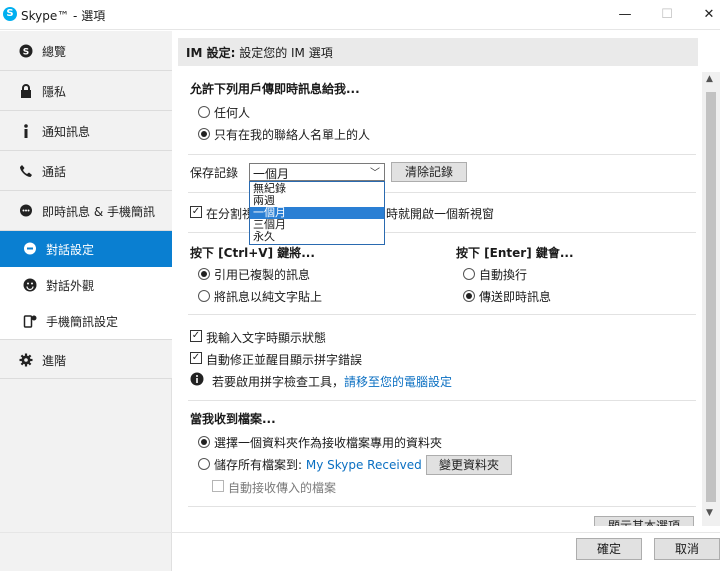 Image resolution: width=720 pixels, height=571 pixels. Describe the element at coordinates (709, 513) in the screenshot. I see `scroll-down-icon: ▼` at that location.